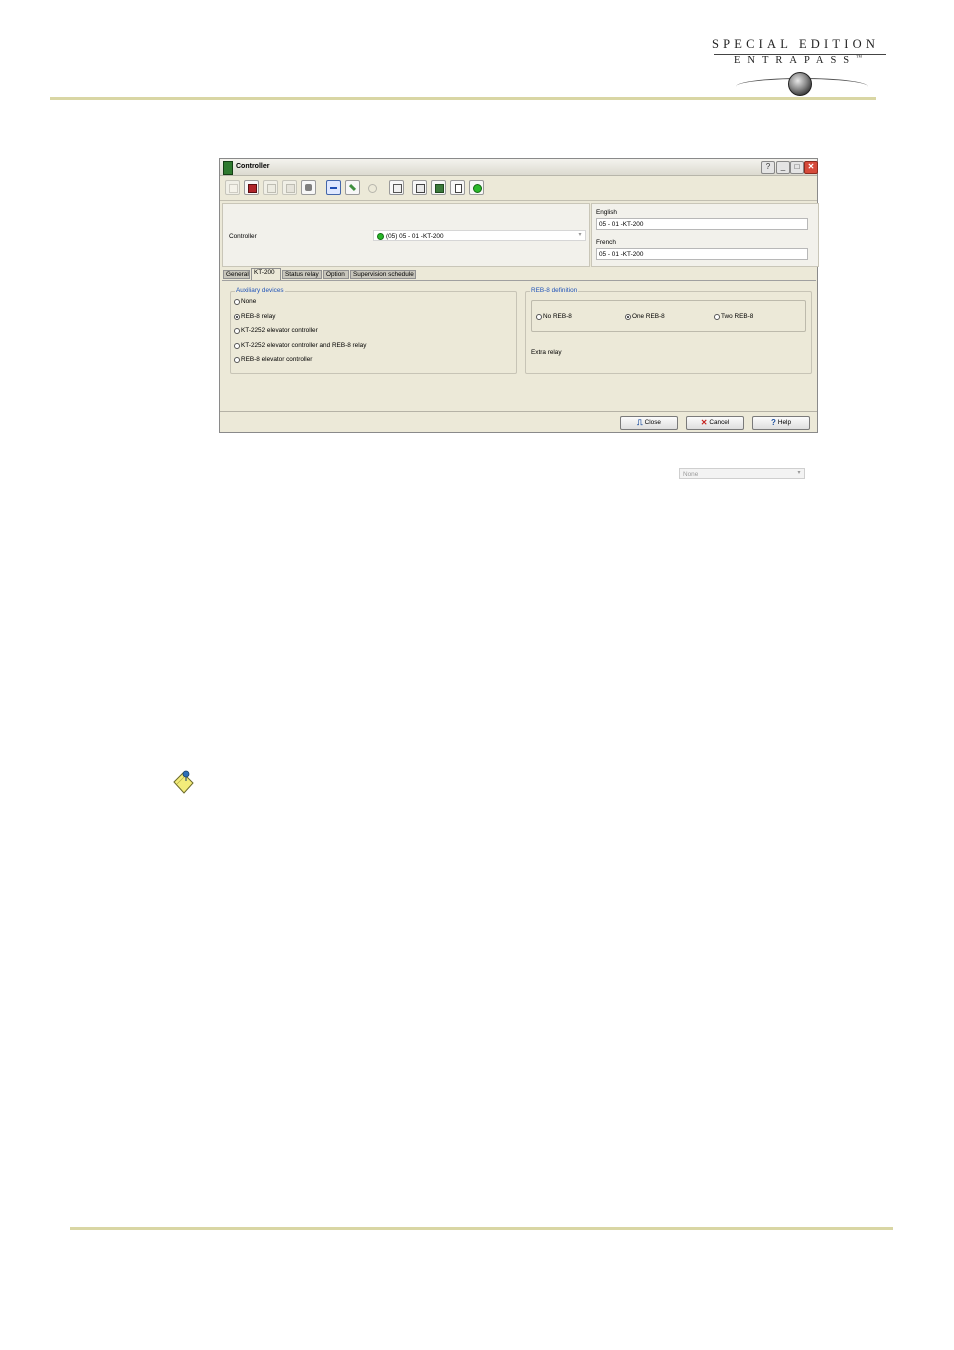 The image size is (954, 1350). I want to click on refresh-icon, so click(397, 188).